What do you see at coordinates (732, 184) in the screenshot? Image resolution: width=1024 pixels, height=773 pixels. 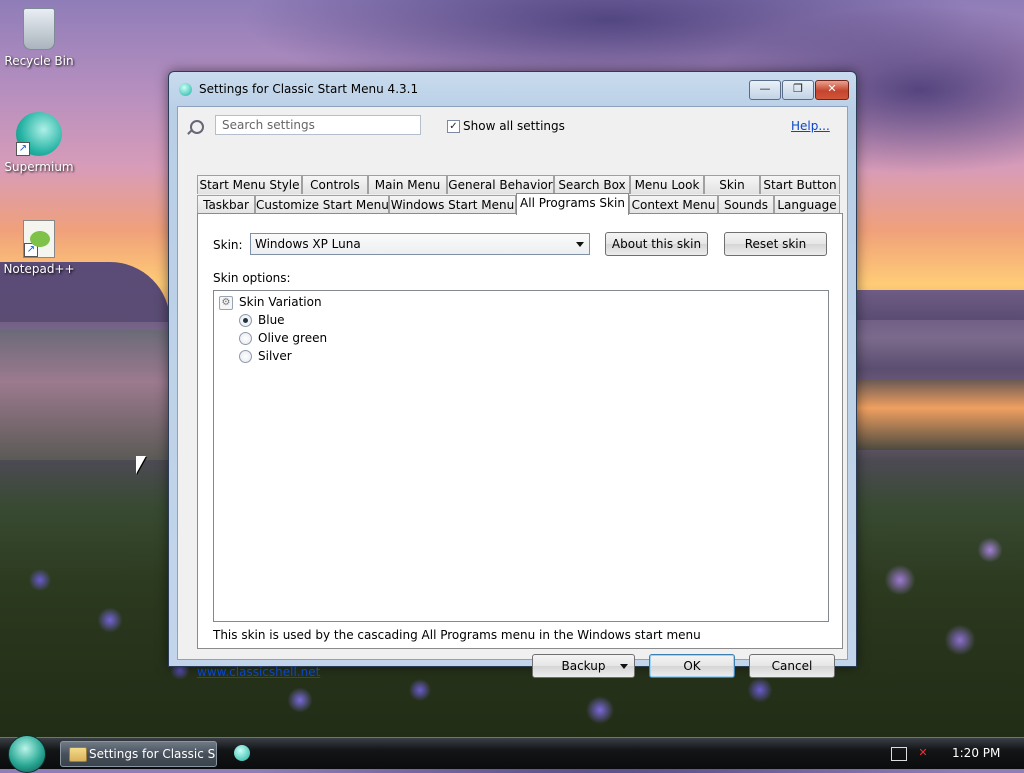 I see `tab-skin: Skin` at bounding box center [732, 184].